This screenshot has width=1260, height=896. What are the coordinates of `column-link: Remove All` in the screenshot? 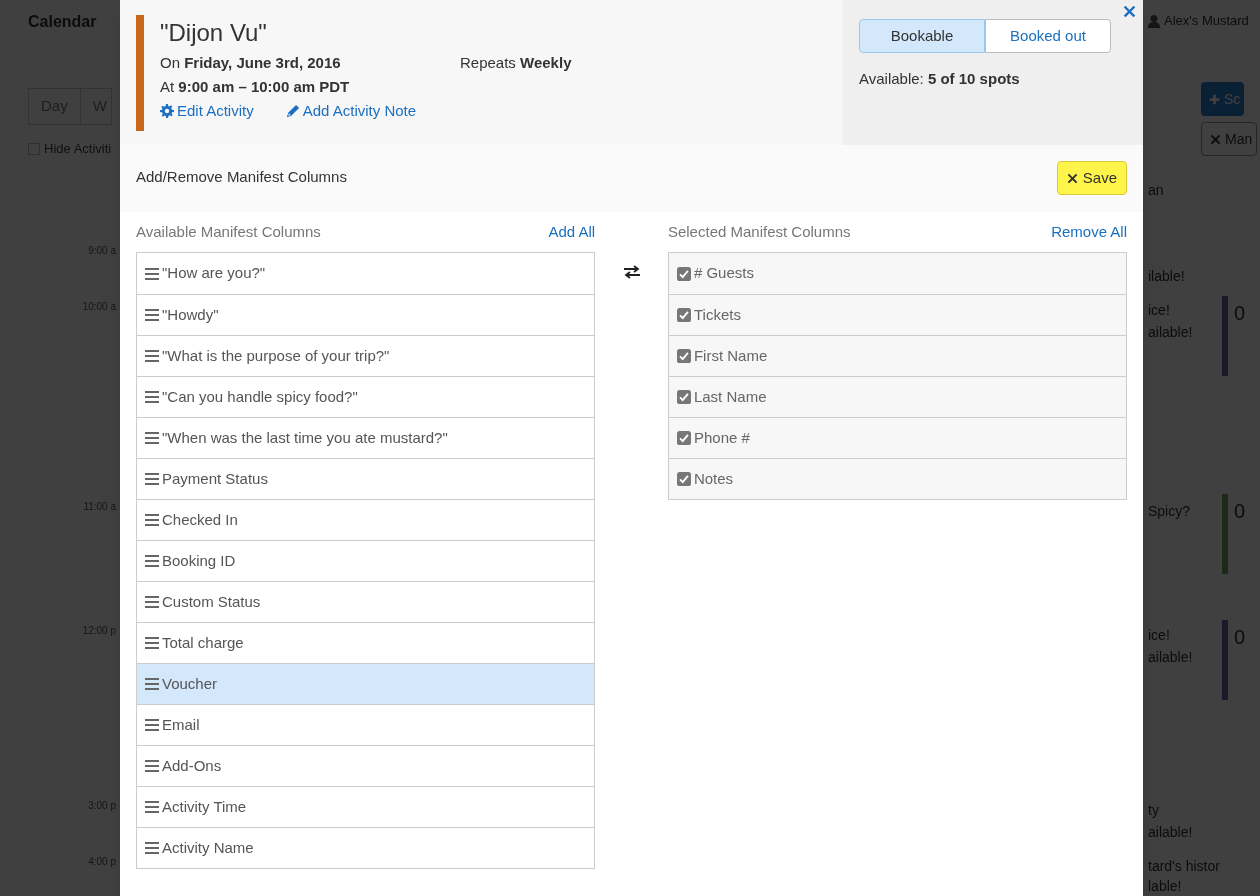 It's located at (1089, 232).